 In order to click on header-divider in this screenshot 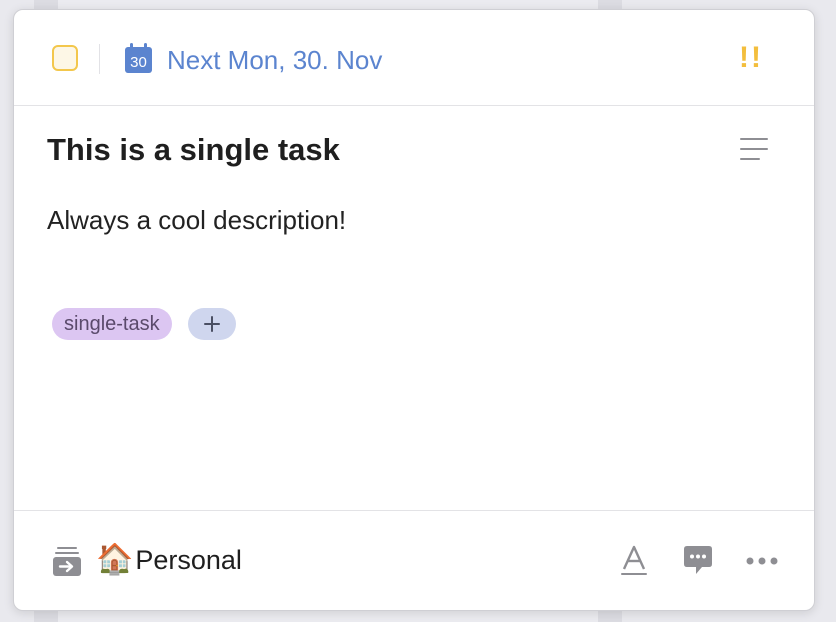, I will do `click(99, 59)`.